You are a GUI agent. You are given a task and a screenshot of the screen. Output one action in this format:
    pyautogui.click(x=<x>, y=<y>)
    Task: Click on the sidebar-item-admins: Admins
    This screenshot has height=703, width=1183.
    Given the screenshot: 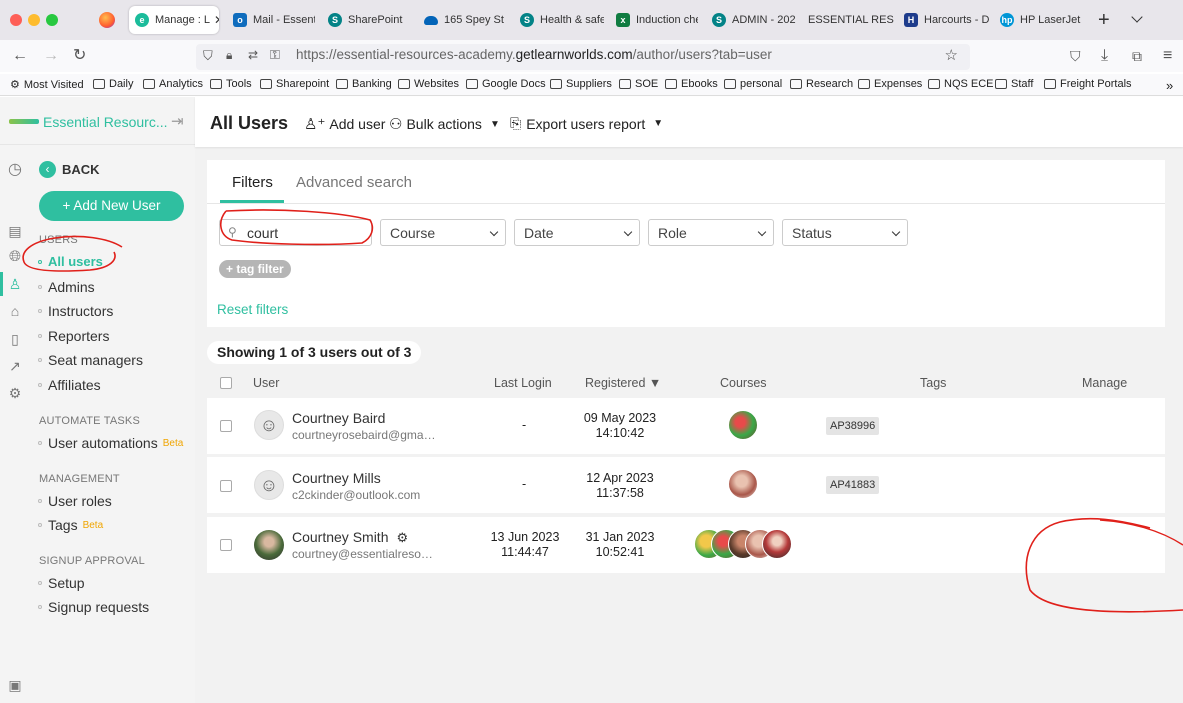 What is the action you would take?
    pyautogui.click(x=66, y=287)
    